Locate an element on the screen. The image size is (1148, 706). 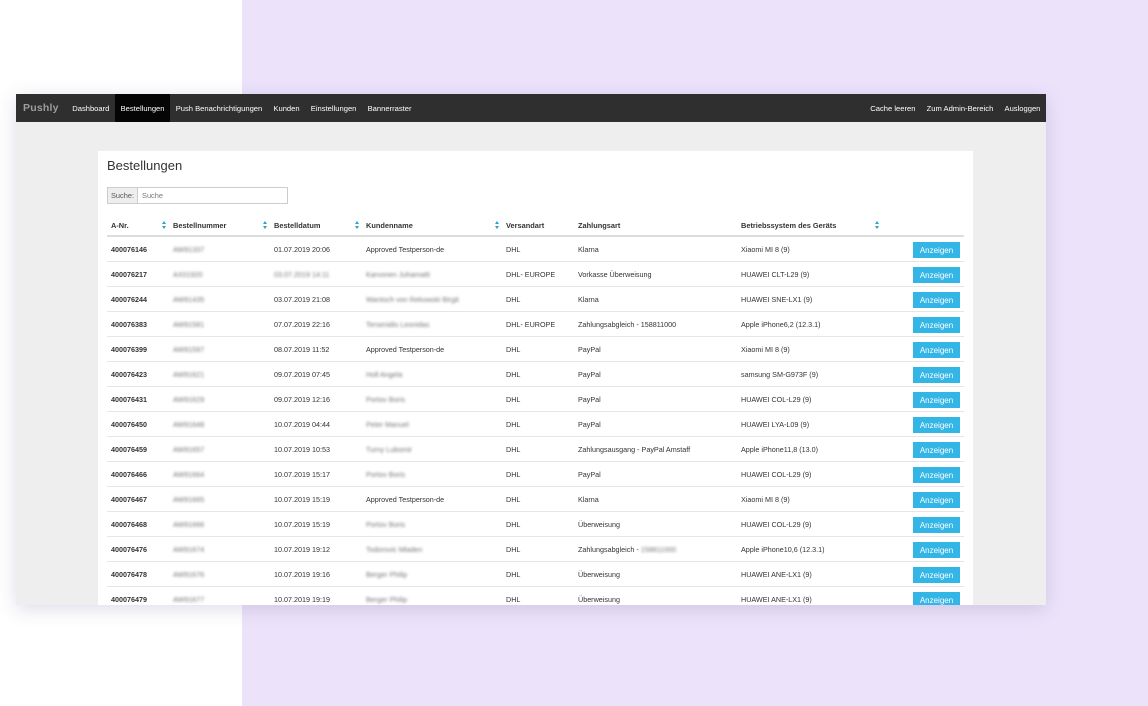
column-header-a-nr: A-Nr. is located at coordinates (138, 226).